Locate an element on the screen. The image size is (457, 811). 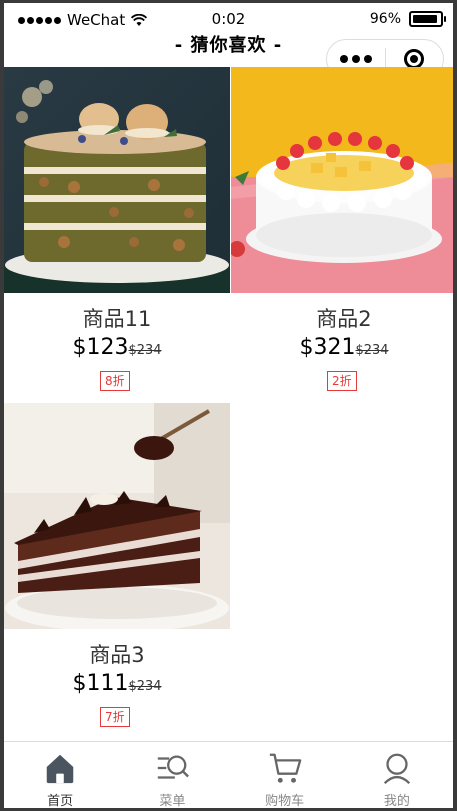
discount-badge: 7折 is located at coordinates (115, 717).